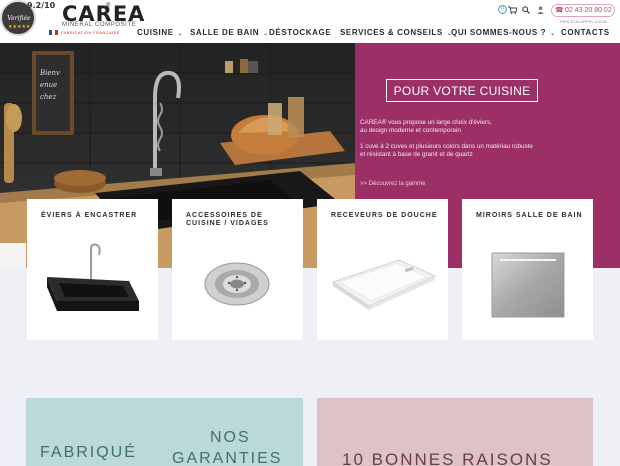 The width and height of the screenshot is (620, 466). What do you see at coordinates (49, 73) in the screenshot?
I see `svg-text: Bienv` at bounding box center [49, 73].